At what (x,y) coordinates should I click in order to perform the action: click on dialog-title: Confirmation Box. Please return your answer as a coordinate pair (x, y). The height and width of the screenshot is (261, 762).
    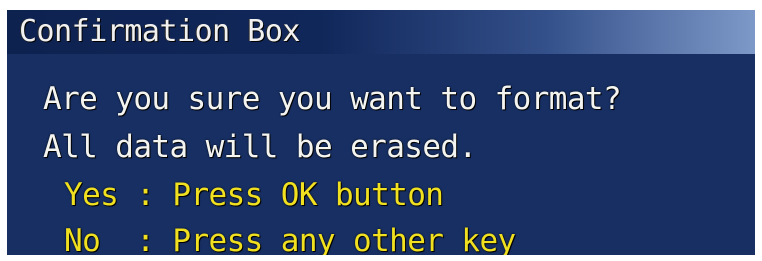
    Looking at the image, I should click on (159, 31).